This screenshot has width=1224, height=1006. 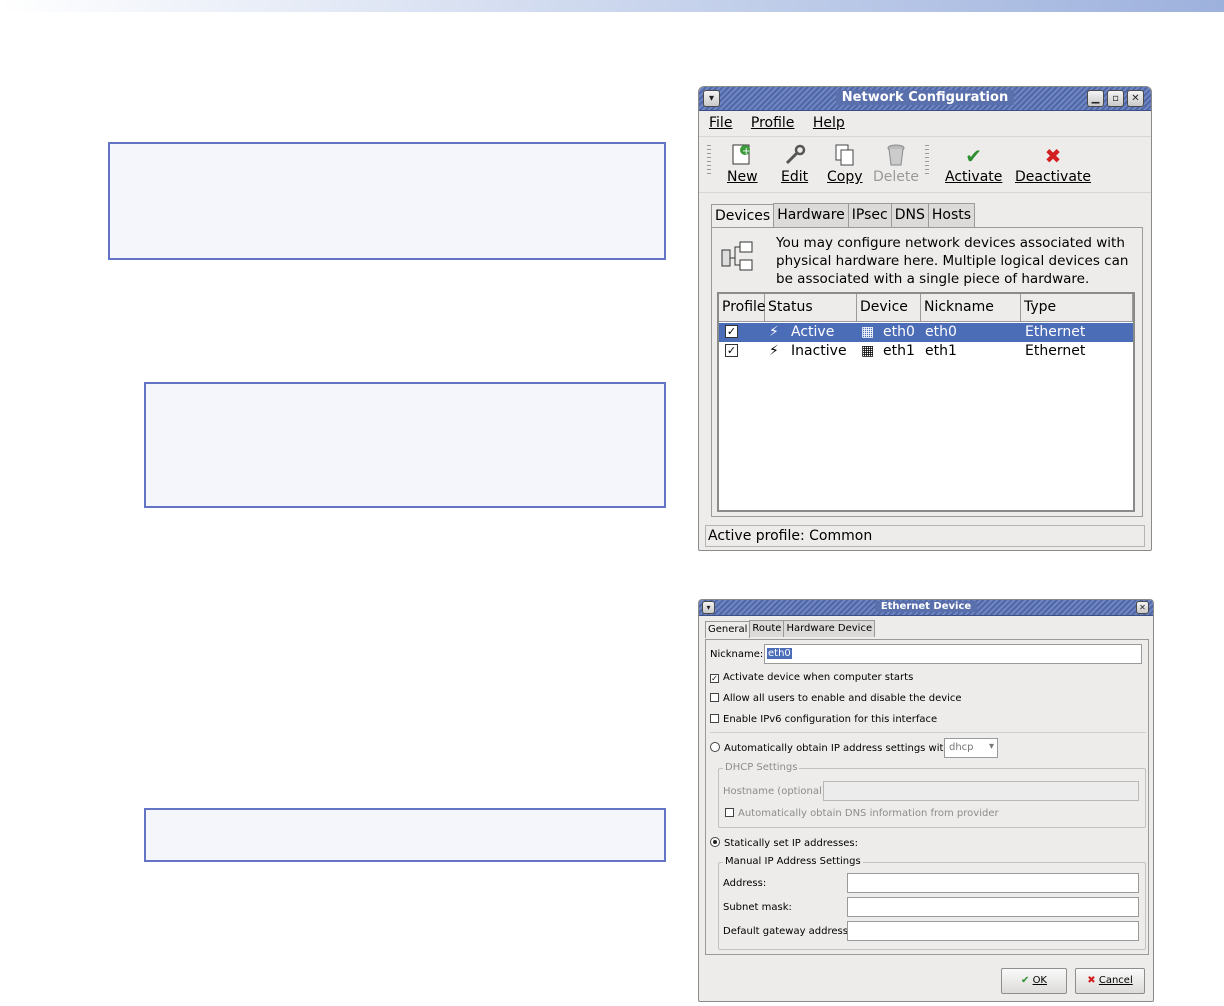 I want to click on network-window-titlebar: ▾ Network Configuration ▁ ▫ ✕, so click(x=925, y=99).